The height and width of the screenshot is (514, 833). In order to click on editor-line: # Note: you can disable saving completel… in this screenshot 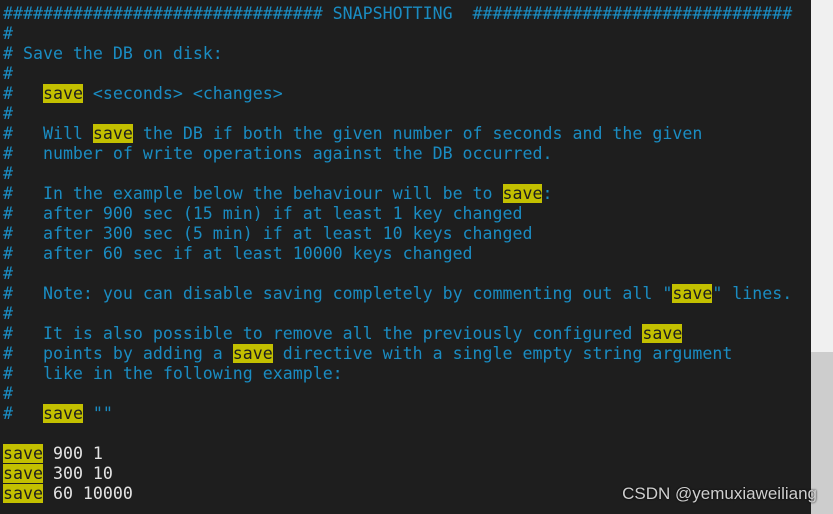, I will do `click(397, 294)`.